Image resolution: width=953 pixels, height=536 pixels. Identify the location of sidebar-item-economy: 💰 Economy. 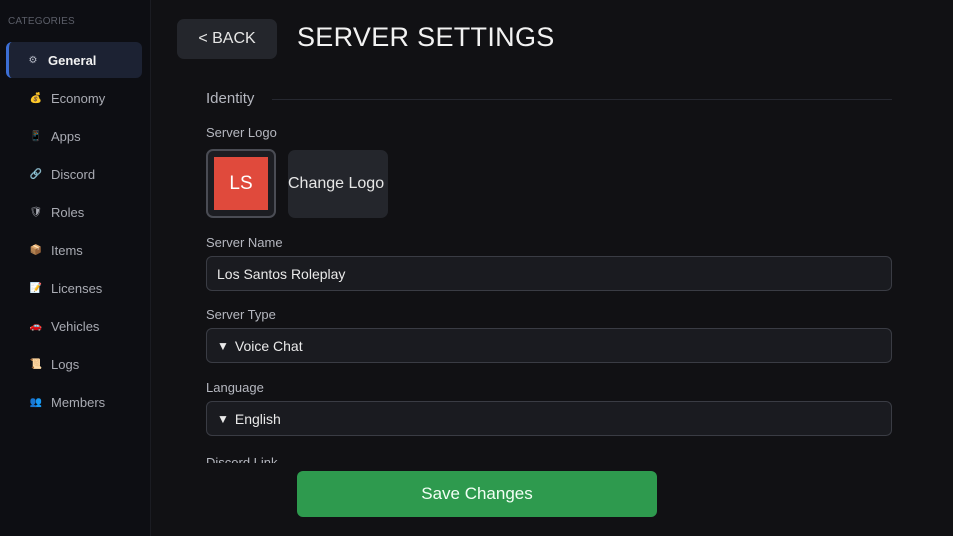
(74, 98).